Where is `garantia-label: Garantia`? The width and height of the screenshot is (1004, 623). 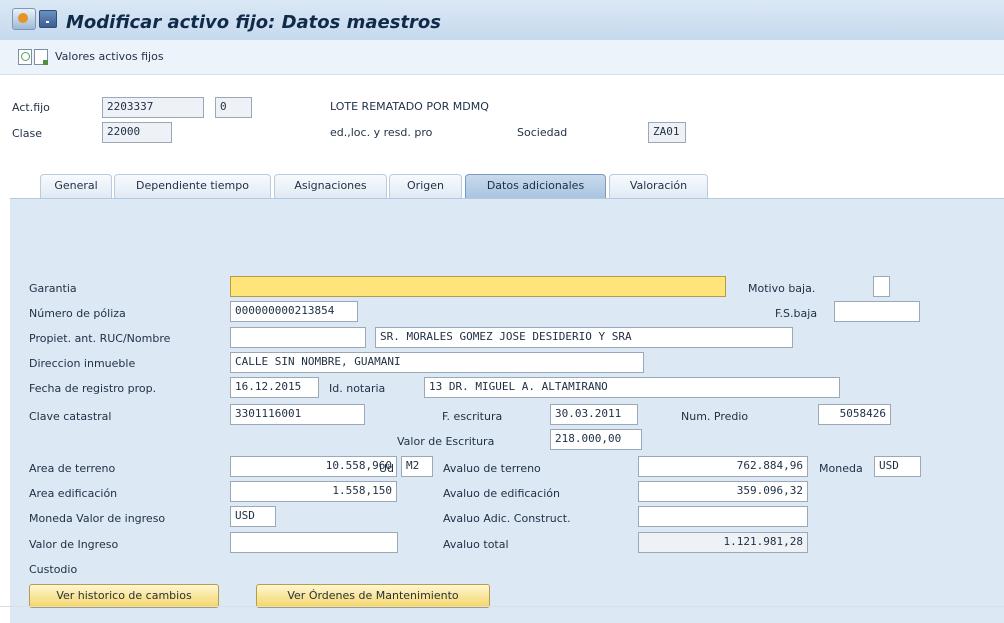
garantia-label: Garantia is located at coordinates (53, 288).